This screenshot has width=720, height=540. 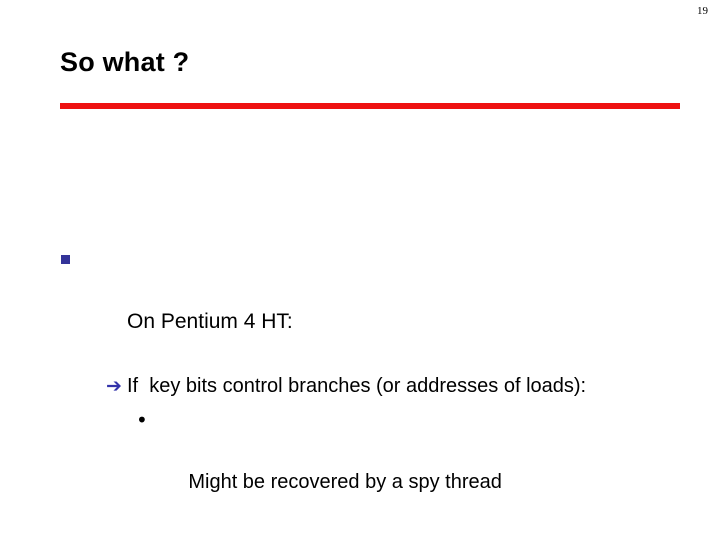 I want to click on square-bullet-icon, so click(x=65, y=259).